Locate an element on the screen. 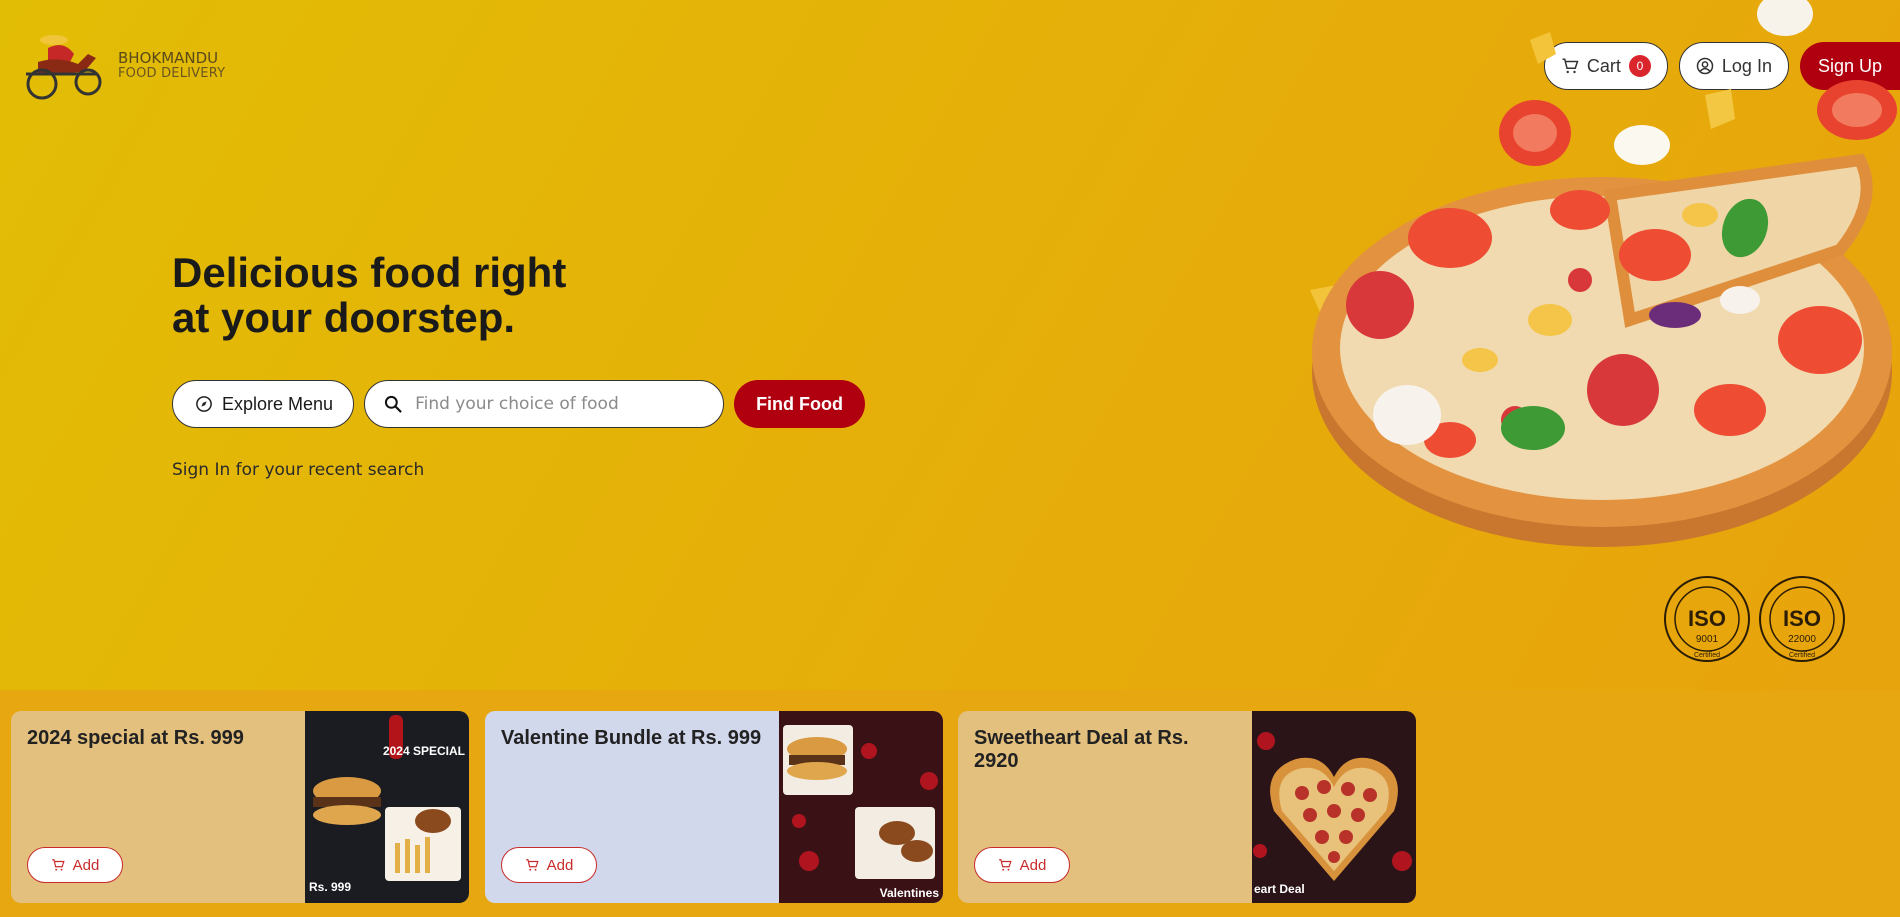 Image resolution: width=1900 pixels, height=917 pixels. brand-line2: FOOD DELIVERY is located at coordinates (172, 73).